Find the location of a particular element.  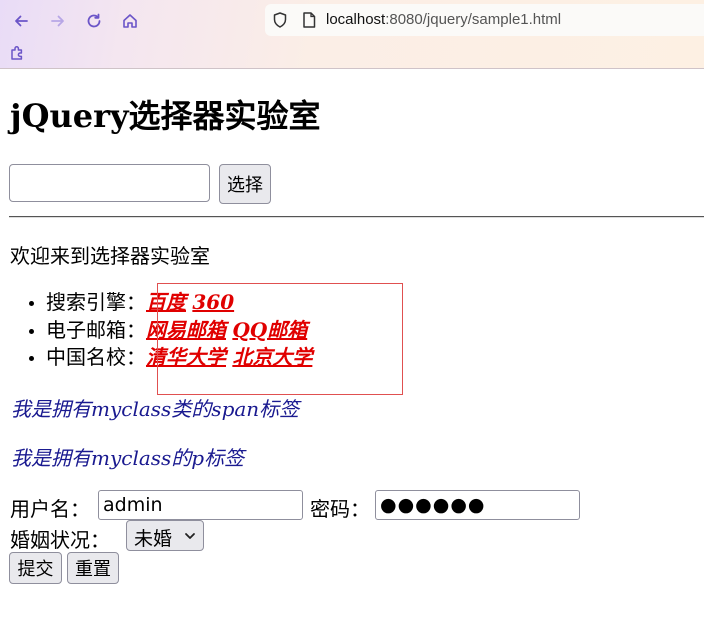

reset-button: 重置 is located at coordinates (93, 568).